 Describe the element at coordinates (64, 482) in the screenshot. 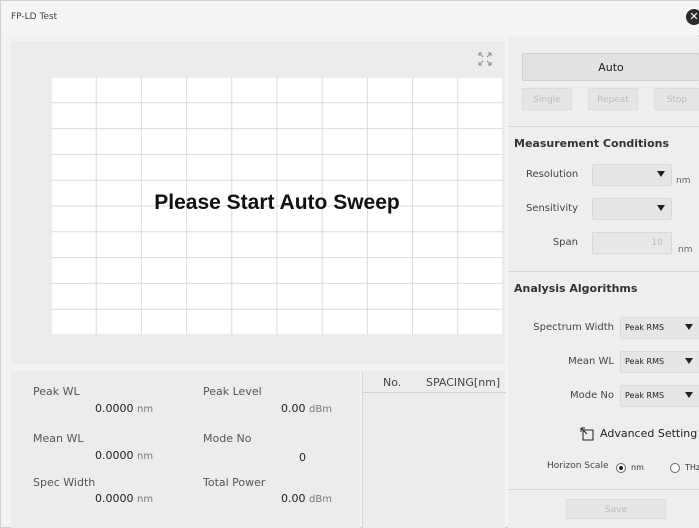

I see `spec-width-label: Spec Width` at that location.